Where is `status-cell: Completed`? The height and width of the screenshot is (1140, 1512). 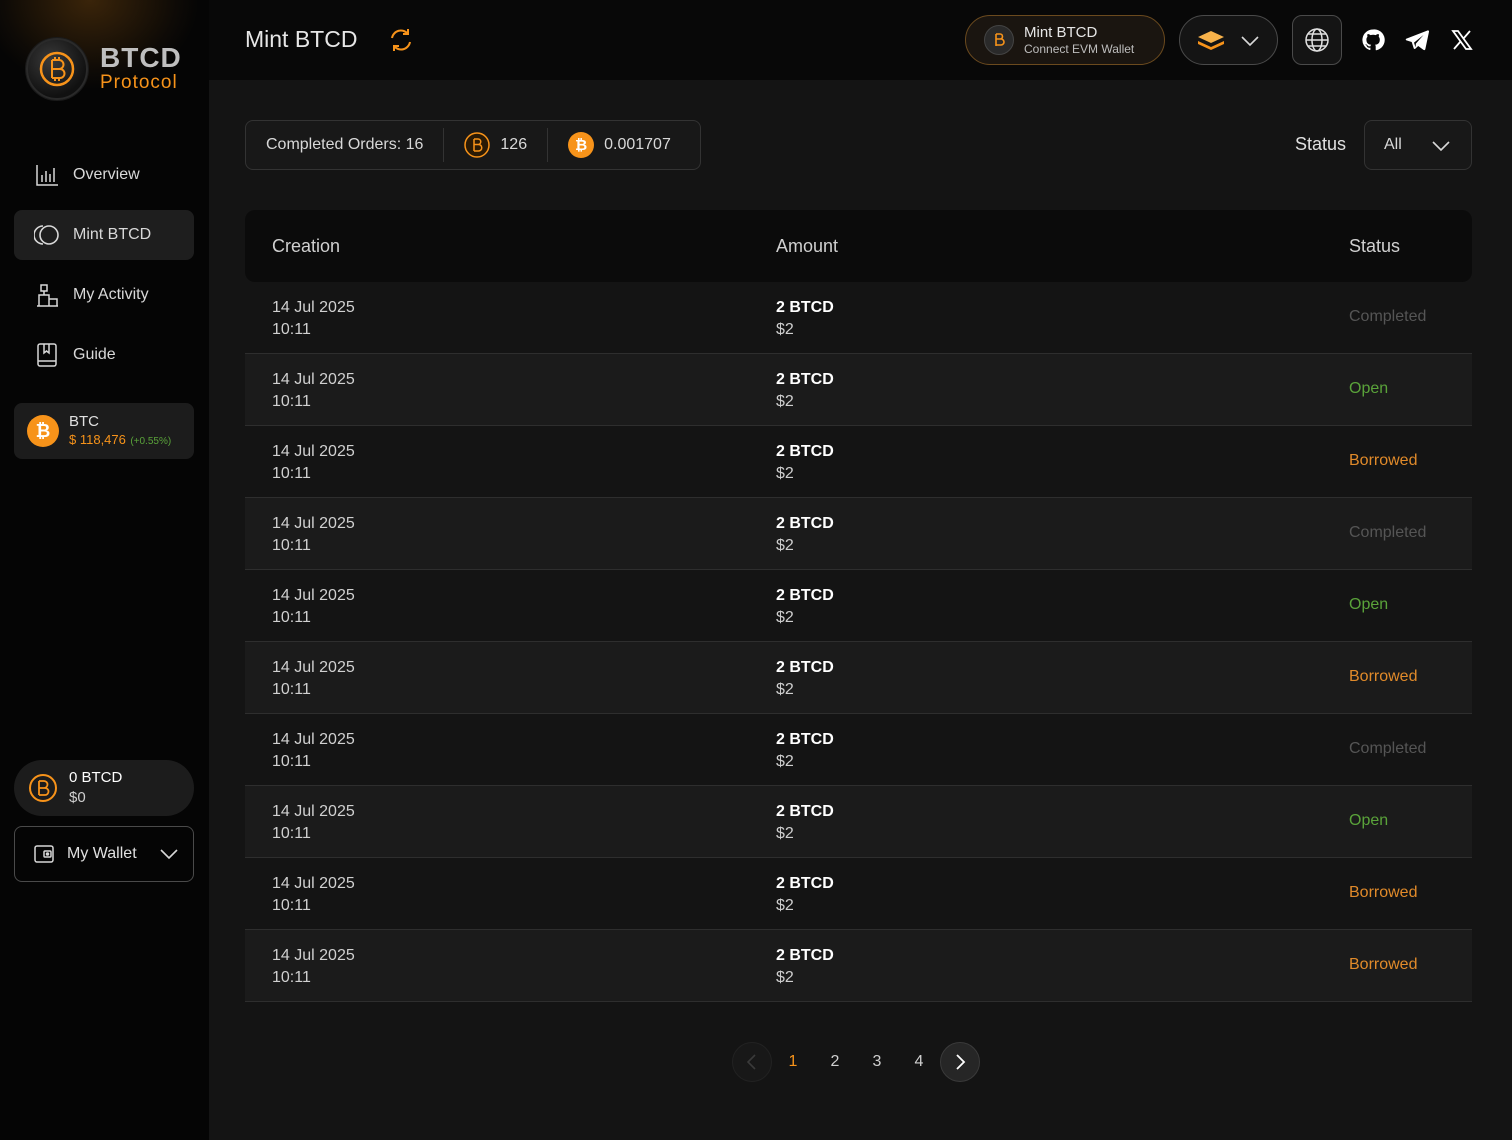 status-cell: Completed is located at coordinates (1388, 532).